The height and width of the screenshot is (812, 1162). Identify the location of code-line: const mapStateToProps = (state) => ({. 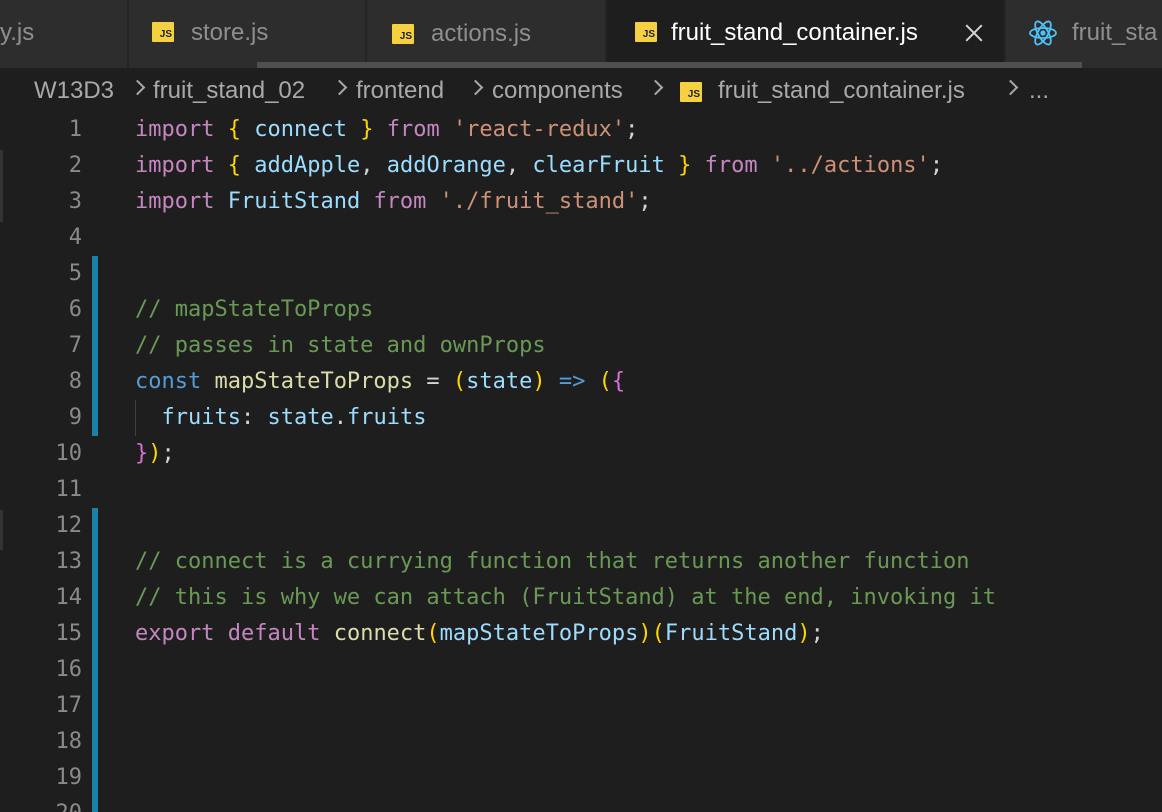
(380, 382).